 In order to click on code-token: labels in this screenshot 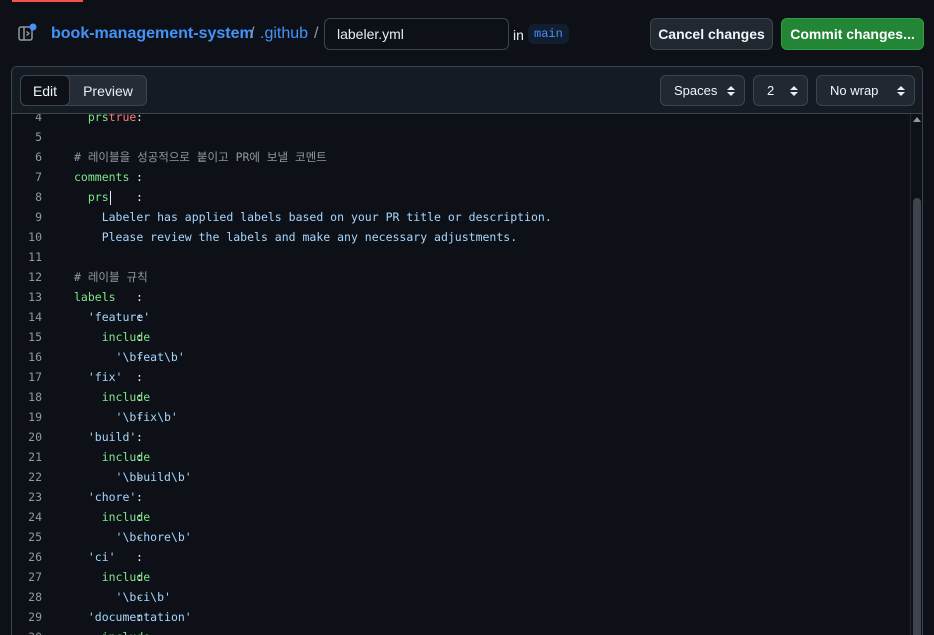, I will do `click(95, 297)`.